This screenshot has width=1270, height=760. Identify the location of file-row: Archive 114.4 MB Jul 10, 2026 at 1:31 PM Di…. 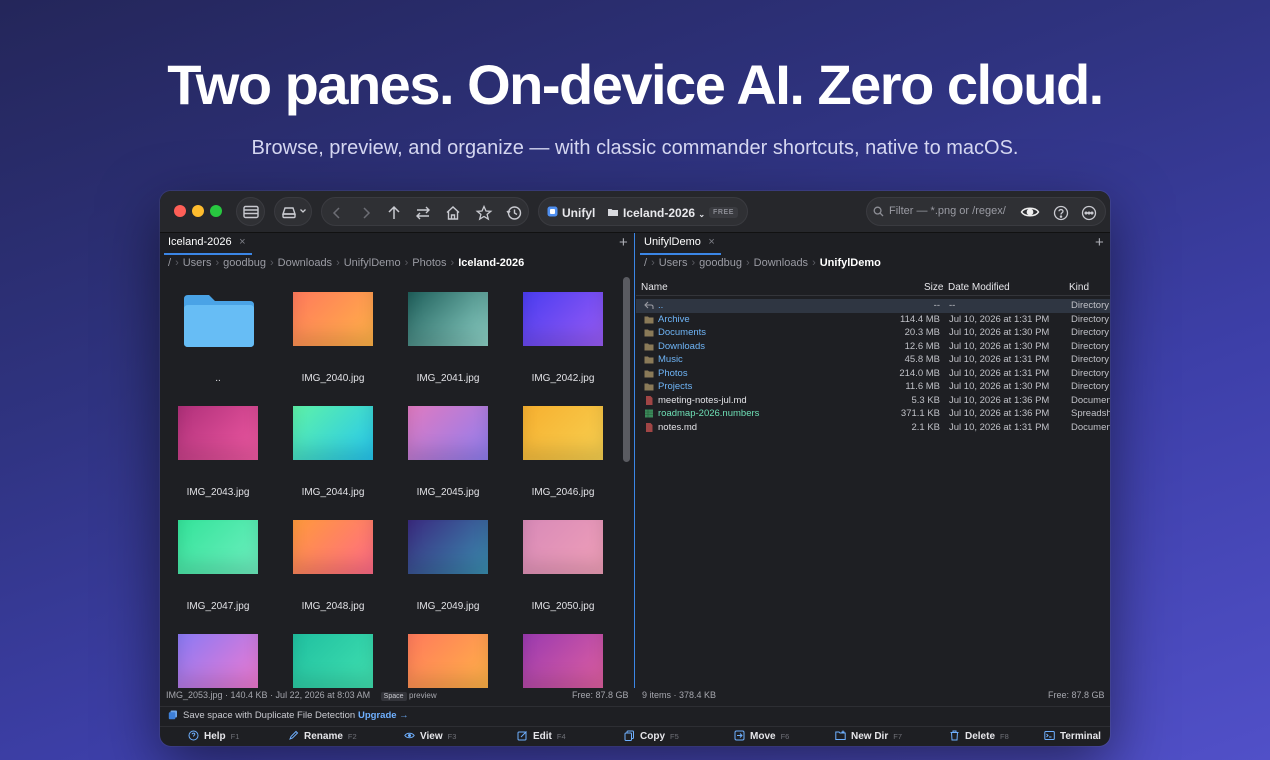
(873, 320).